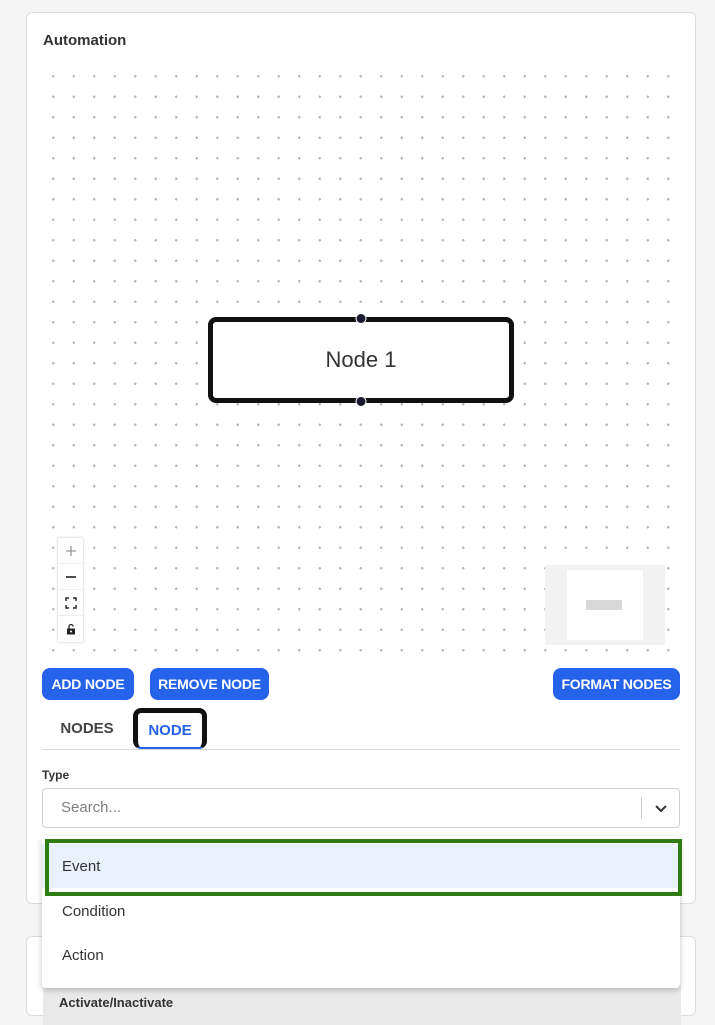 Image resolution: width=715 pixels, height=1025 pixels. Describe the element at coordinates (88, 684) in the screenshot. I see `add-node-button: ADD NODE` at that location.